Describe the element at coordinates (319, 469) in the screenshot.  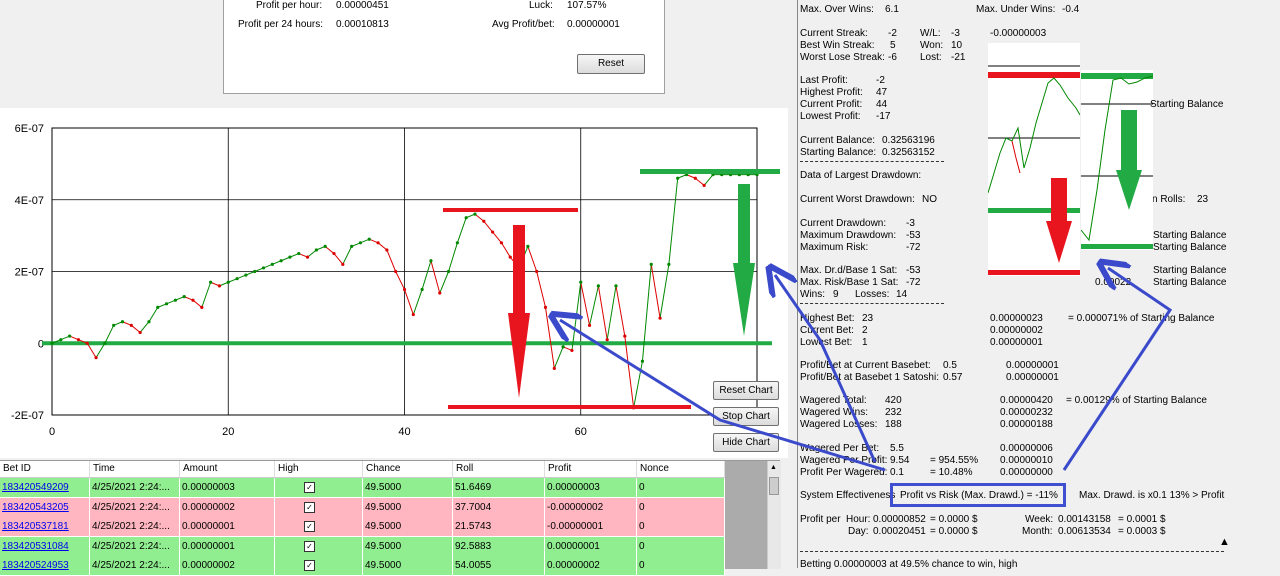
I see `col-high: High` at that location.